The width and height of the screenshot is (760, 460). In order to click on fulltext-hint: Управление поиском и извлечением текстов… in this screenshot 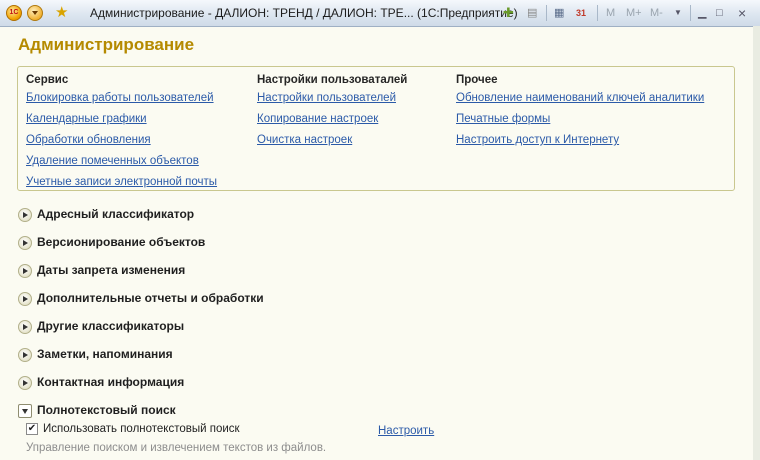, I will do `click(176, 448)`.